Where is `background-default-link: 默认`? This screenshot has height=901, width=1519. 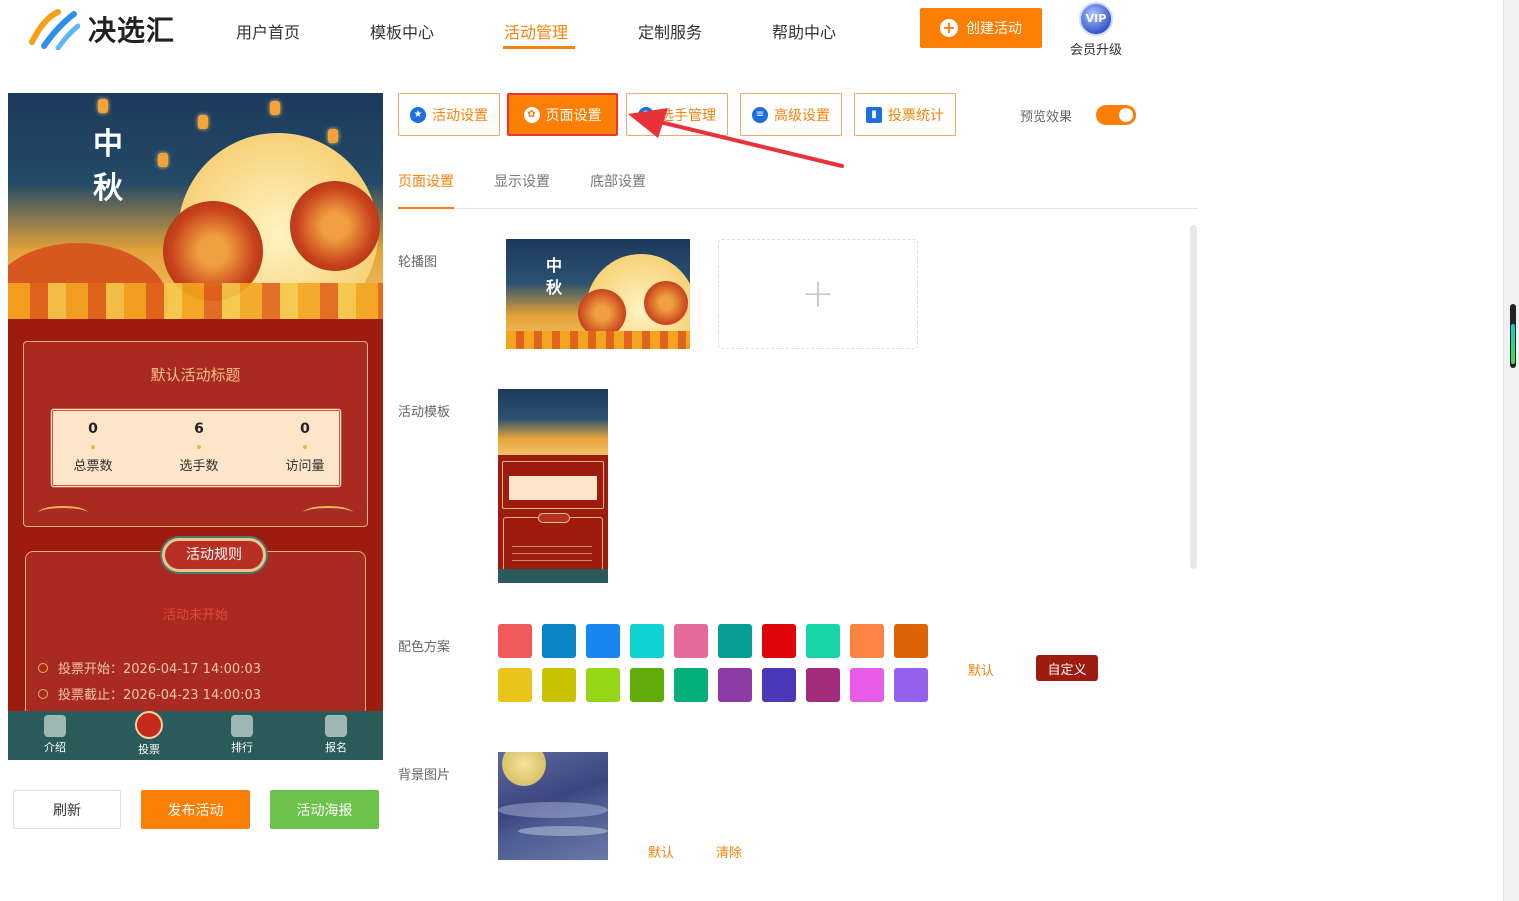
background-default-link: 默认 is located at coordinates (661, 851).